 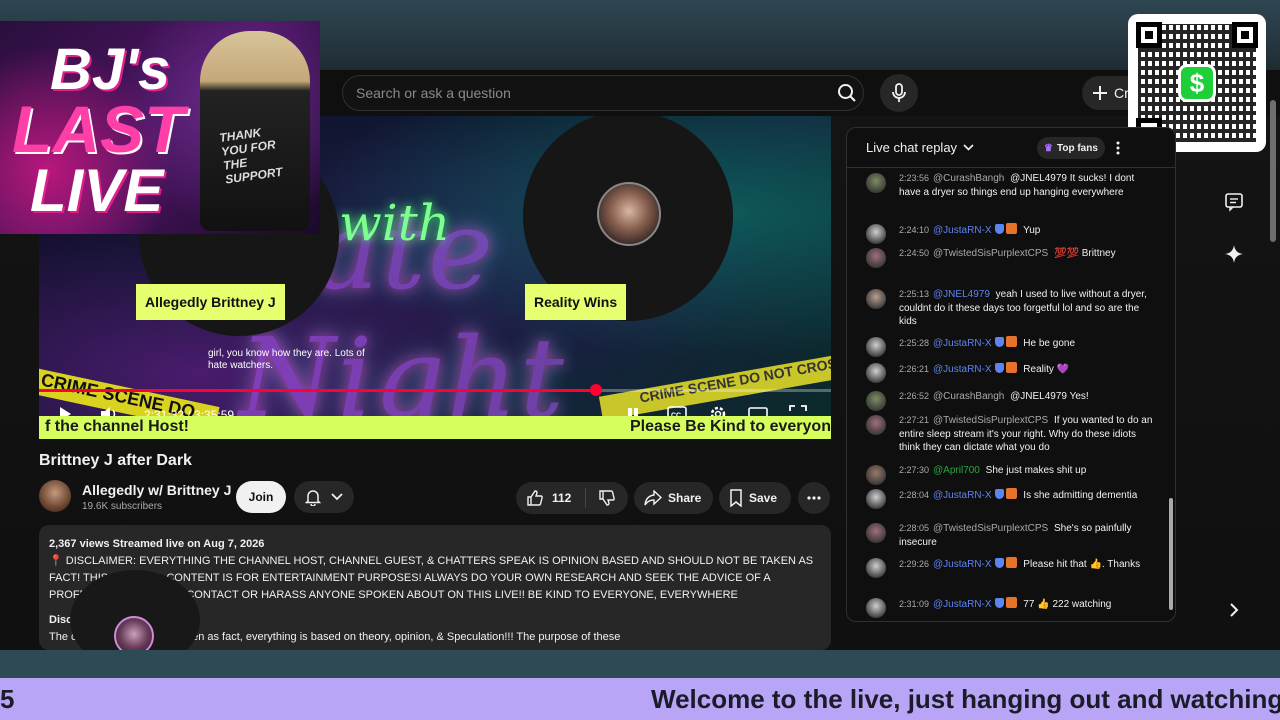 What do you see at coordinates (156, 490) in the screenshot?
I see `channel-name: Allegedly w/ Brittney J` at bounding box center [156, 490].